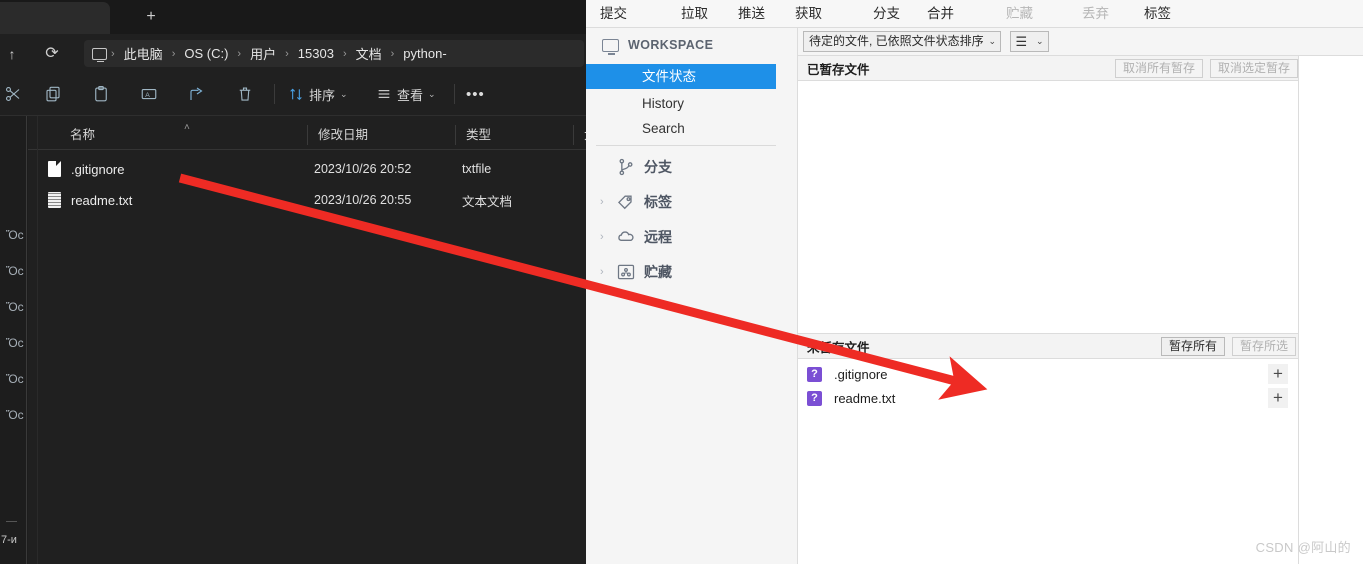 The image size is (1363, 564). What do you see at coordinates (1048, 68) in the screenshot?
I see `staged-section-header: 已暂存文件 取消所有暂存 取消选定暂存` at bounding box center [1048, 68].